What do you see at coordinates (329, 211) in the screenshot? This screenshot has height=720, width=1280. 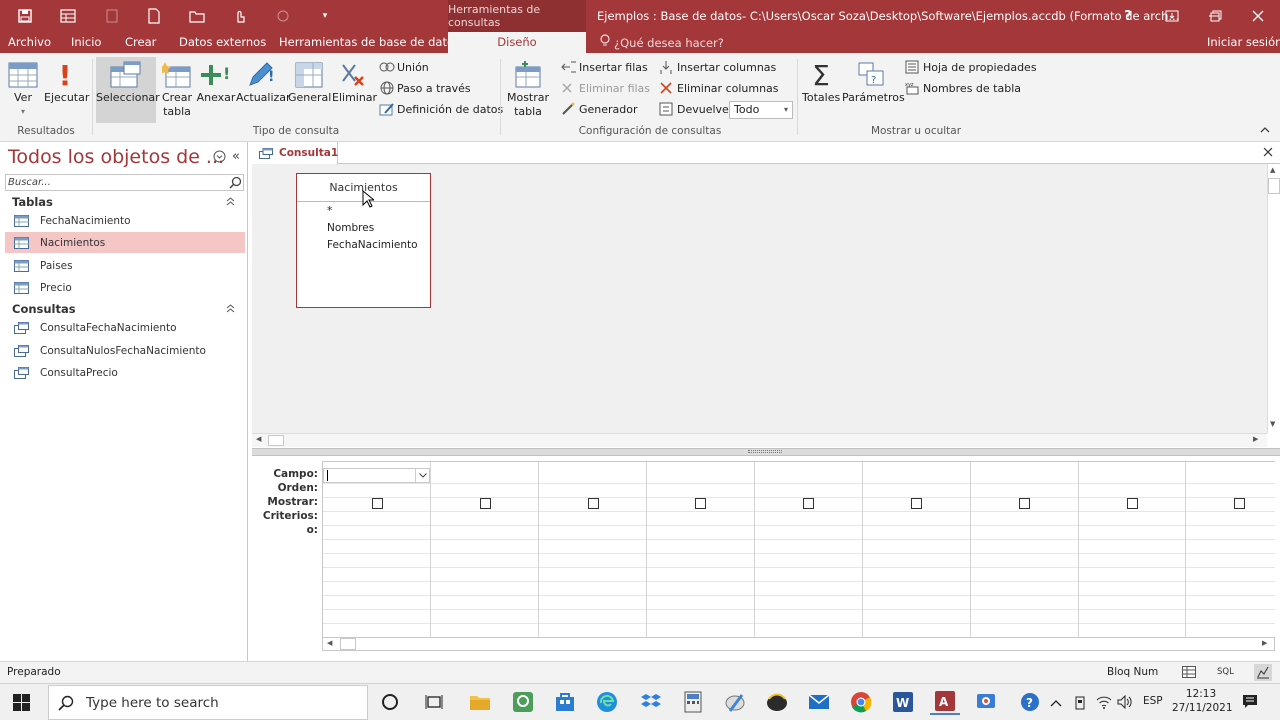 I see `field-all: *` at bounding box center [329, 211].